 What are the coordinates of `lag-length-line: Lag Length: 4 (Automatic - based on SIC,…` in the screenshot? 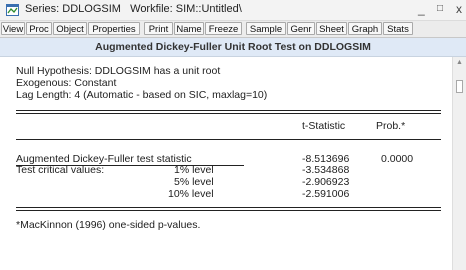 It's located at (142, 95).